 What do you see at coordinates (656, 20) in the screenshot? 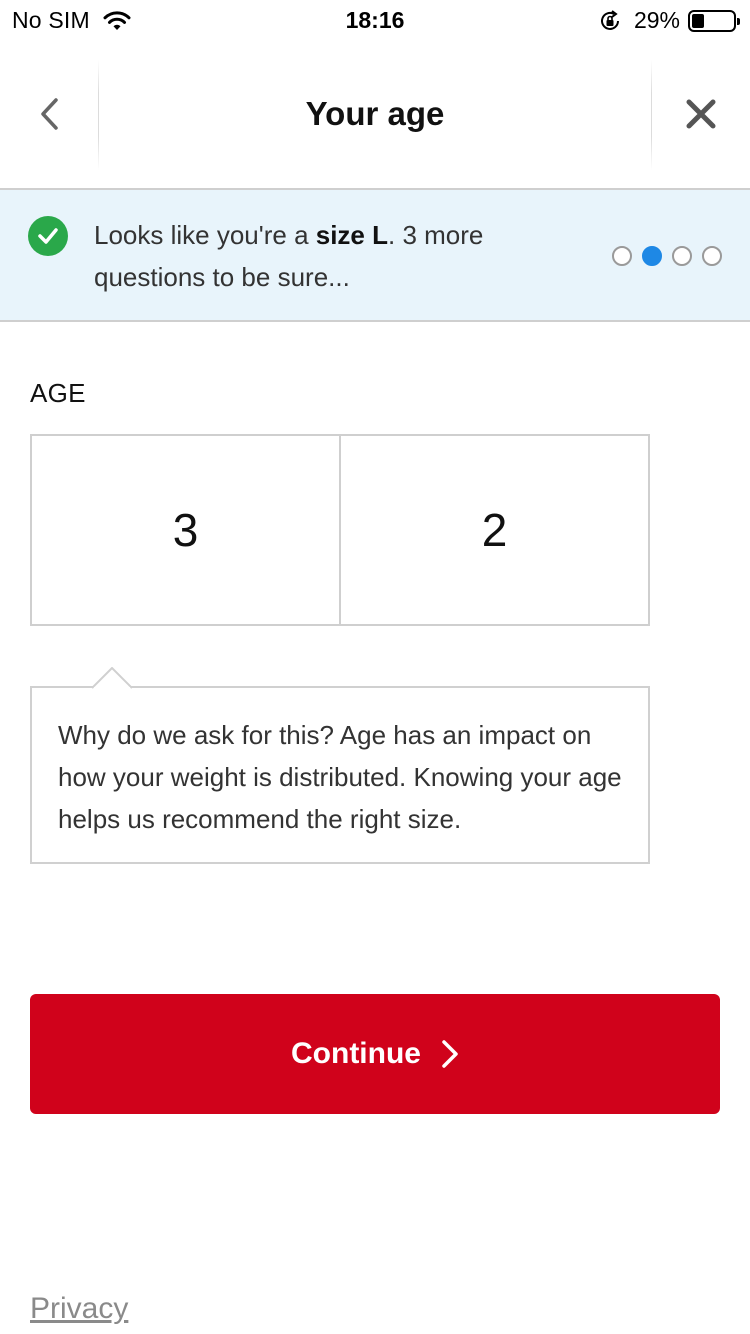
I see `battery-percent: 29%` at bounding box center [656, 20].